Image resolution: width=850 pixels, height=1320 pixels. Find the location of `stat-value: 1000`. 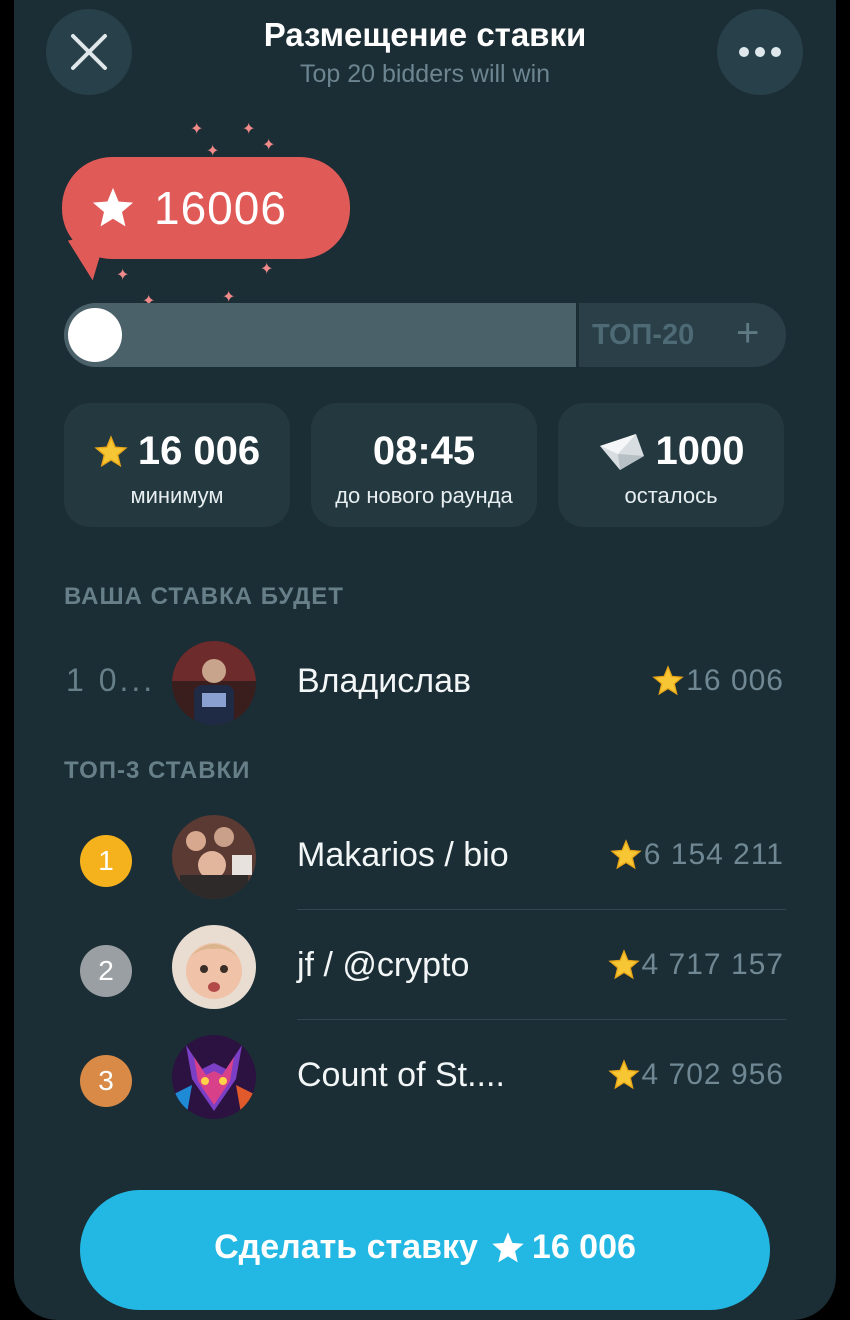

stat-value: 1000 is located at coordinates (700, 451).